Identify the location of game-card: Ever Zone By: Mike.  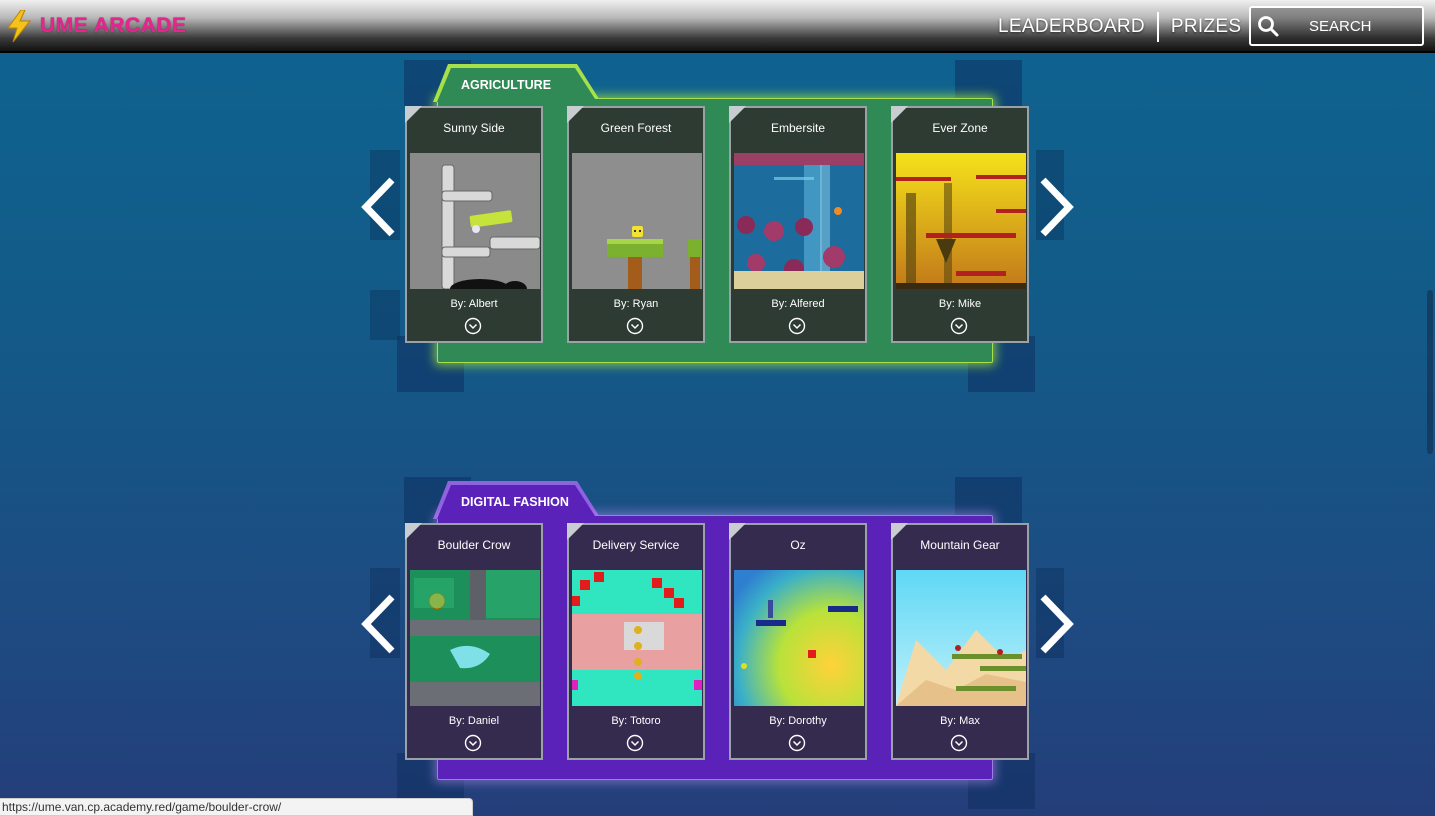
(960, 224).